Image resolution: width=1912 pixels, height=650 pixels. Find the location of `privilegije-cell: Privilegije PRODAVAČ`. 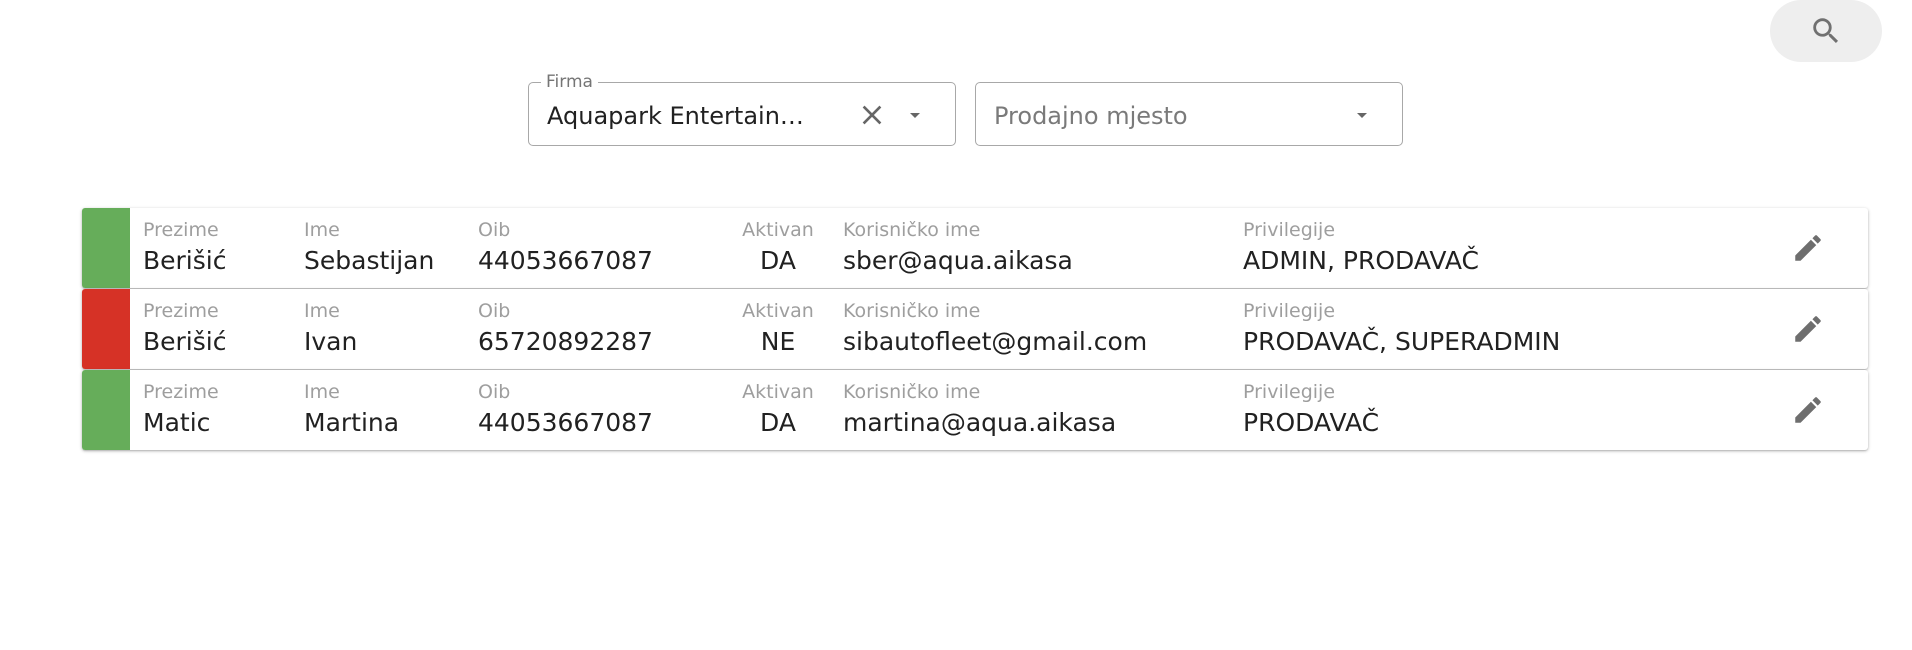

privilegije-cell: Privilegije PRODAVAČ is located at coordinates (1311, 410).